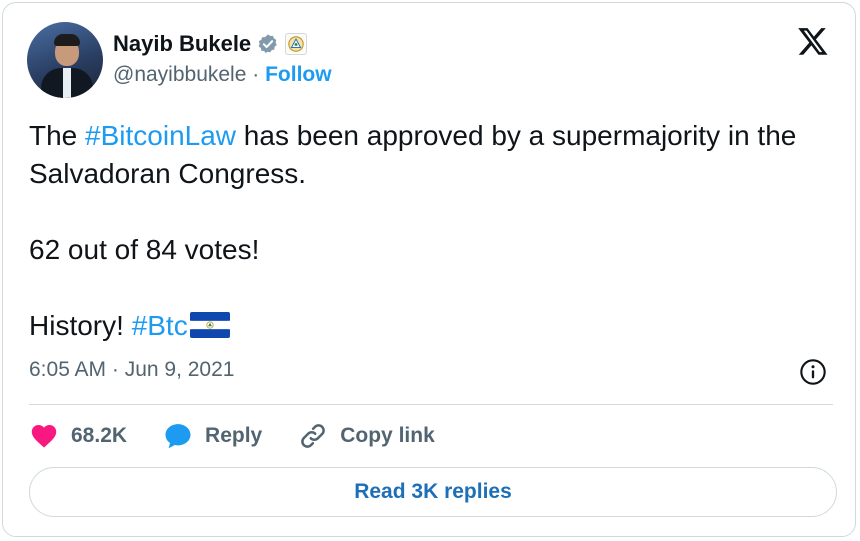 The height and width of the screenshot is (541, 860). Describe the element at coordinates (160, 325) in the screenshot. I see `hashtag-btc: #Btc` at that location.